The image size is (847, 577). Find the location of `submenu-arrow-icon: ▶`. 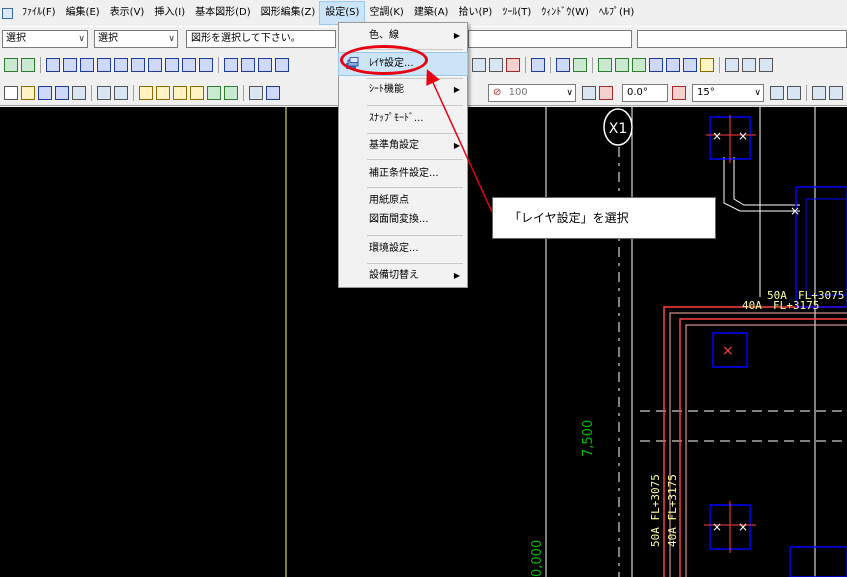

submenu-arrow-icon: ▶ is located at coordinates (456, 89).